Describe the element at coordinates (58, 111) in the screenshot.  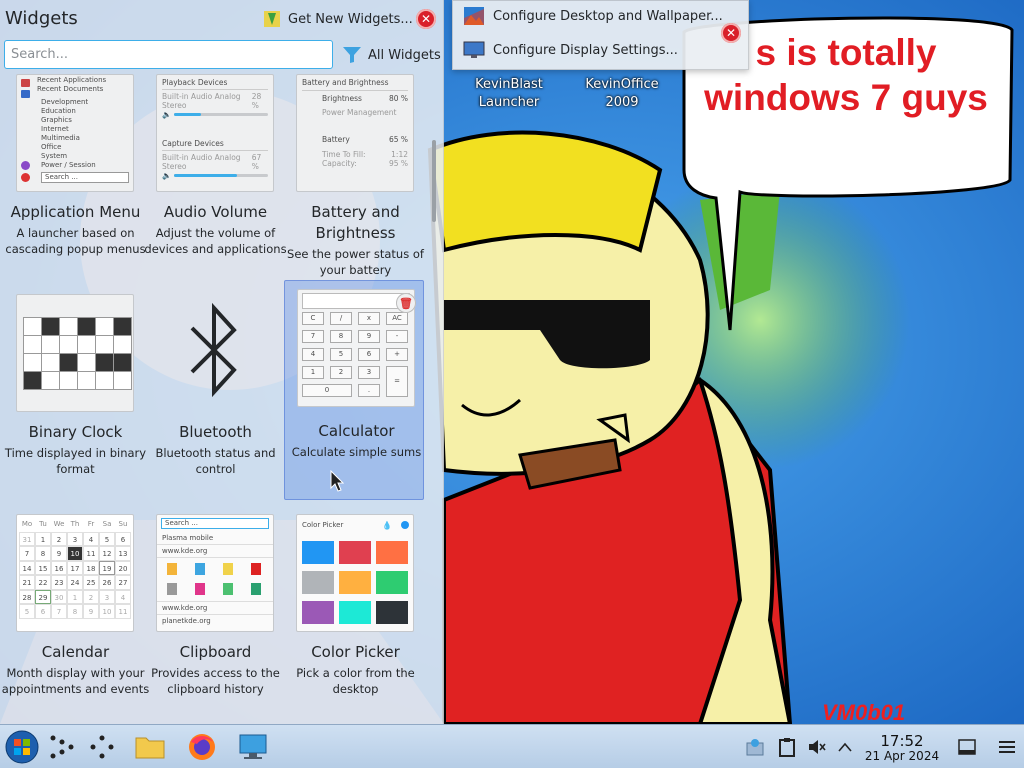
I see `menu-row: Education` at that location.